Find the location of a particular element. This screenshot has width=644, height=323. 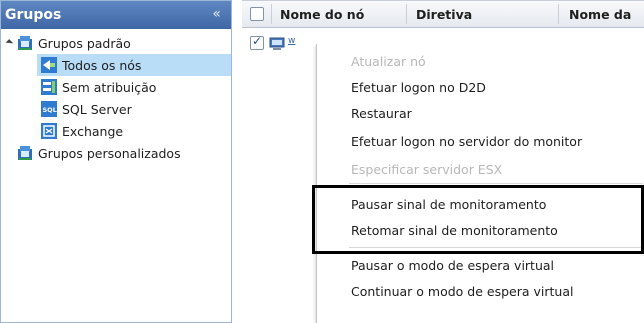

row-checkbox is located at coordinates (257, 42).